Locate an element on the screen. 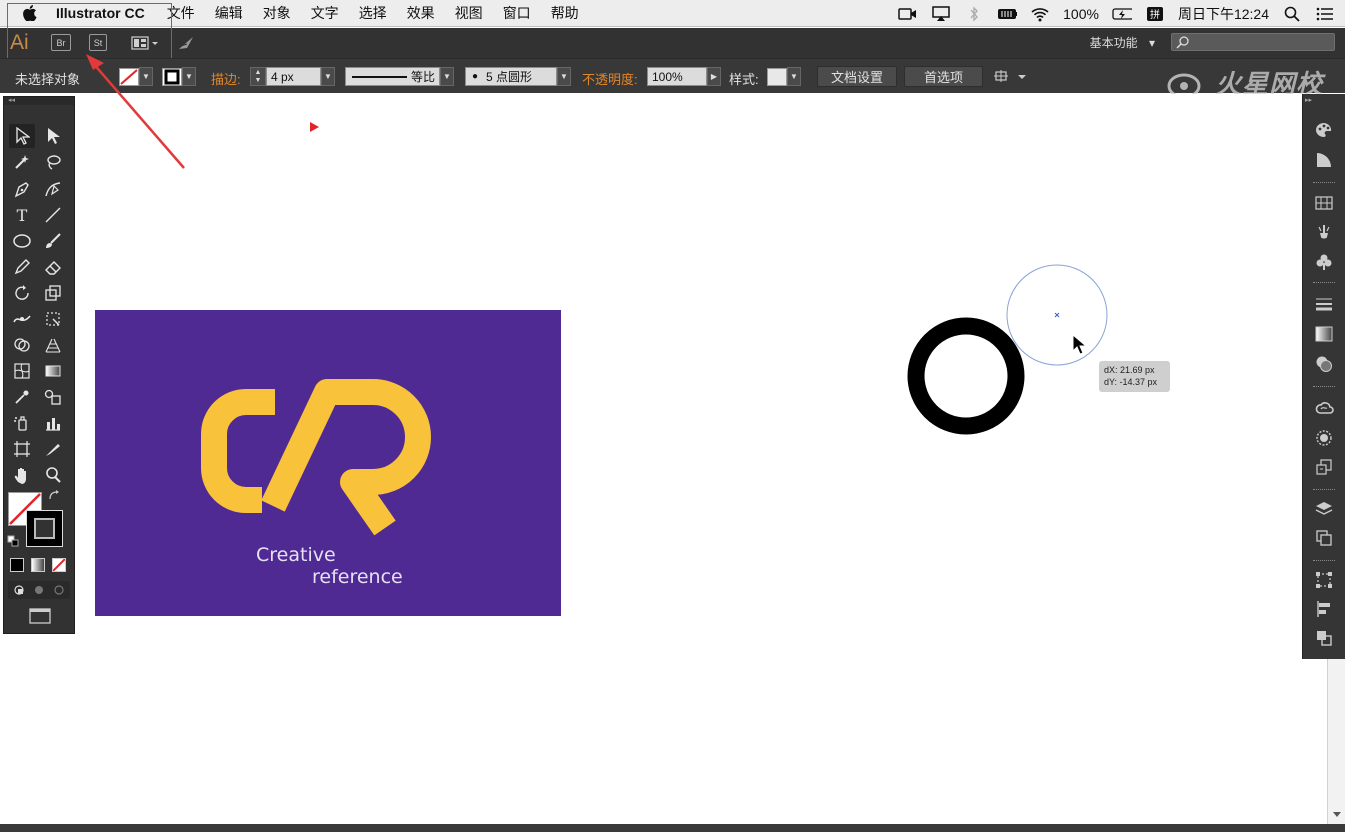 This screenshot has height=832, width=1345. arrange-options-button is located at coordinates (1011, 77).